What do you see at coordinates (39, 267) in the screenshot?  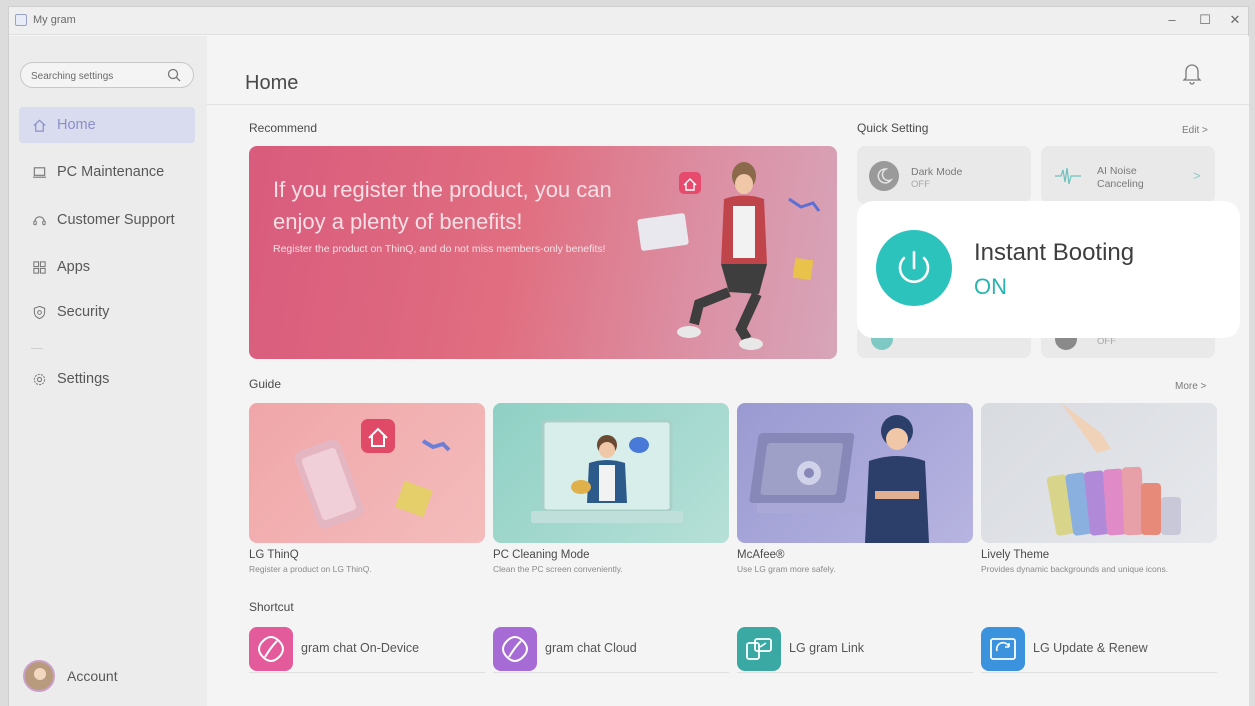 I see `apps-grid-icon` at bounding box center [39, 267].